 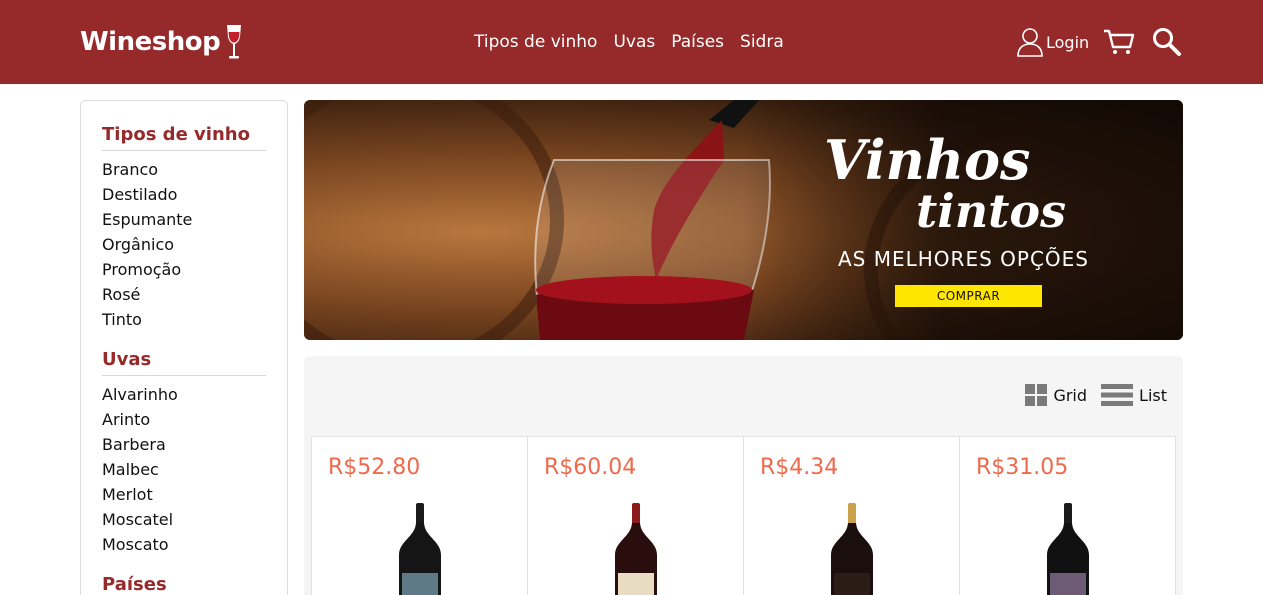 What do you see at coordinates (1068, 42) in the screenshot?
I see `login-label: Login` at bounding box center [1068, 42].